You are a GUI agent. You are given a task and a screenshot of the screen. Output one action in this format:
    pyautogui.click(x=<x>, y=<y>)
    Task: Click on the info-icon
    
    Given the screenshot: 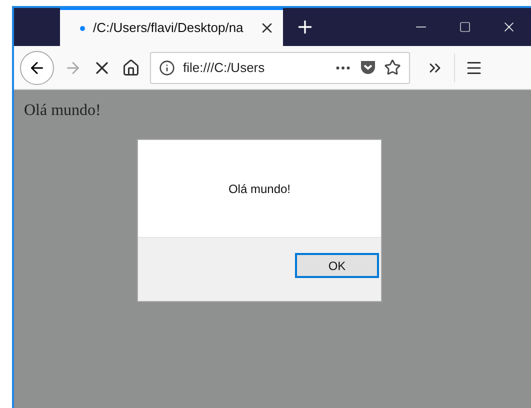 What is the action you would take?
    pyautogui.click(x=167, y=68)
    